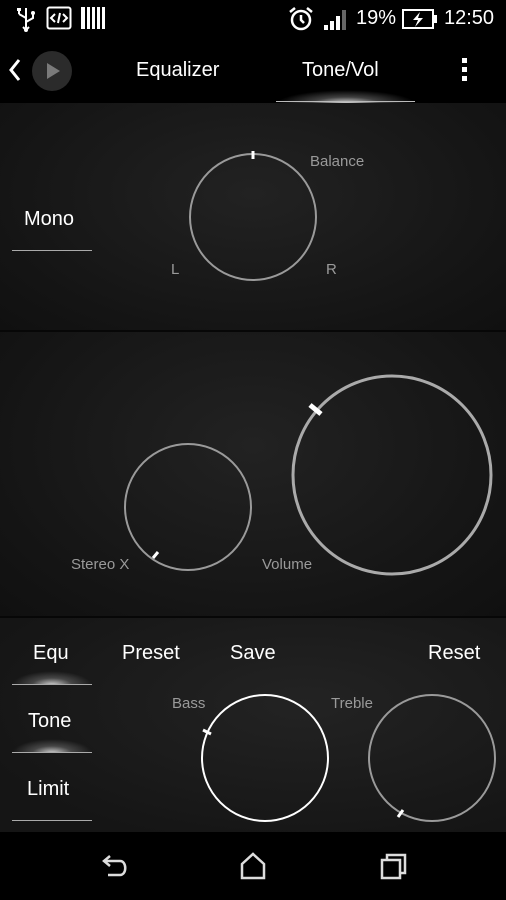  Describe the element at coordinates (15, 70) in the screenshot. I see `chevron-left-icon` at that location.